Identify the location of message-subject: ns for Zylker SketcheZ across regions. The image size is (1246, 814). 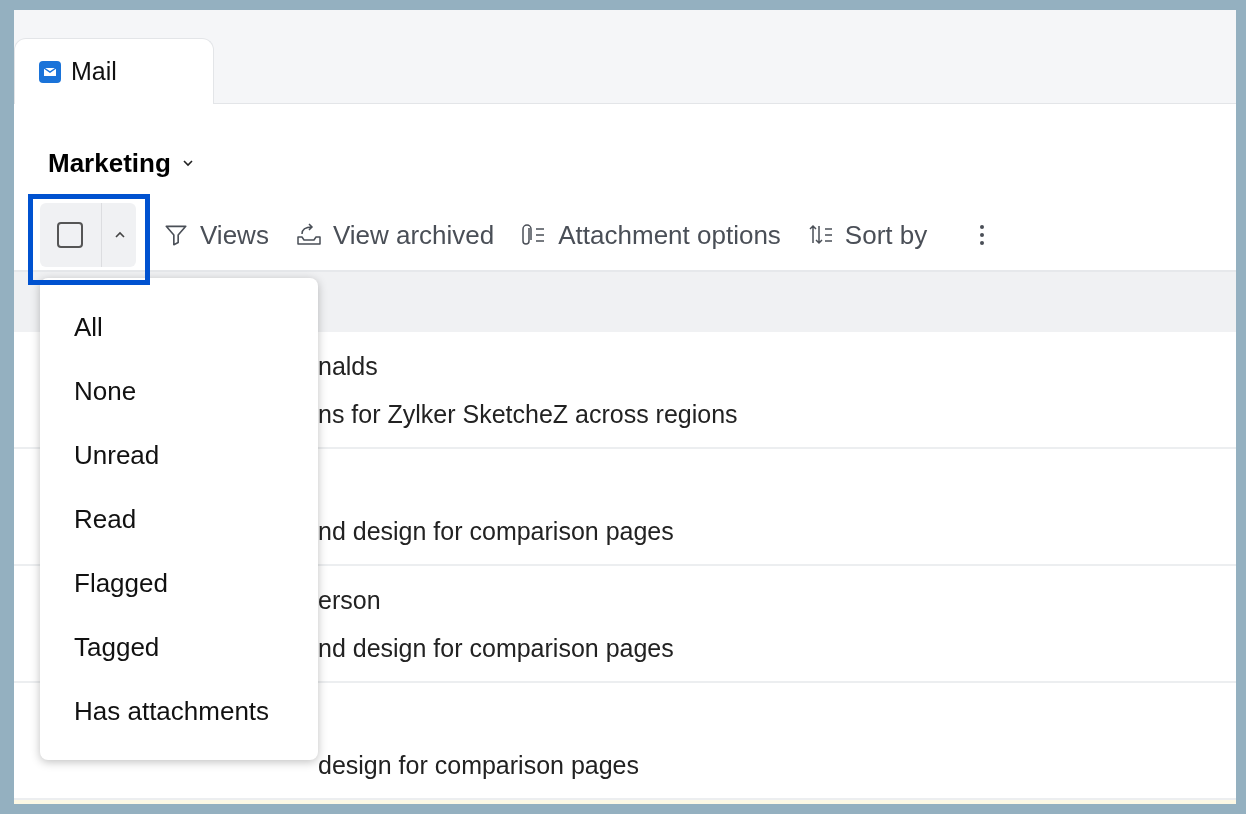
(528, 413).